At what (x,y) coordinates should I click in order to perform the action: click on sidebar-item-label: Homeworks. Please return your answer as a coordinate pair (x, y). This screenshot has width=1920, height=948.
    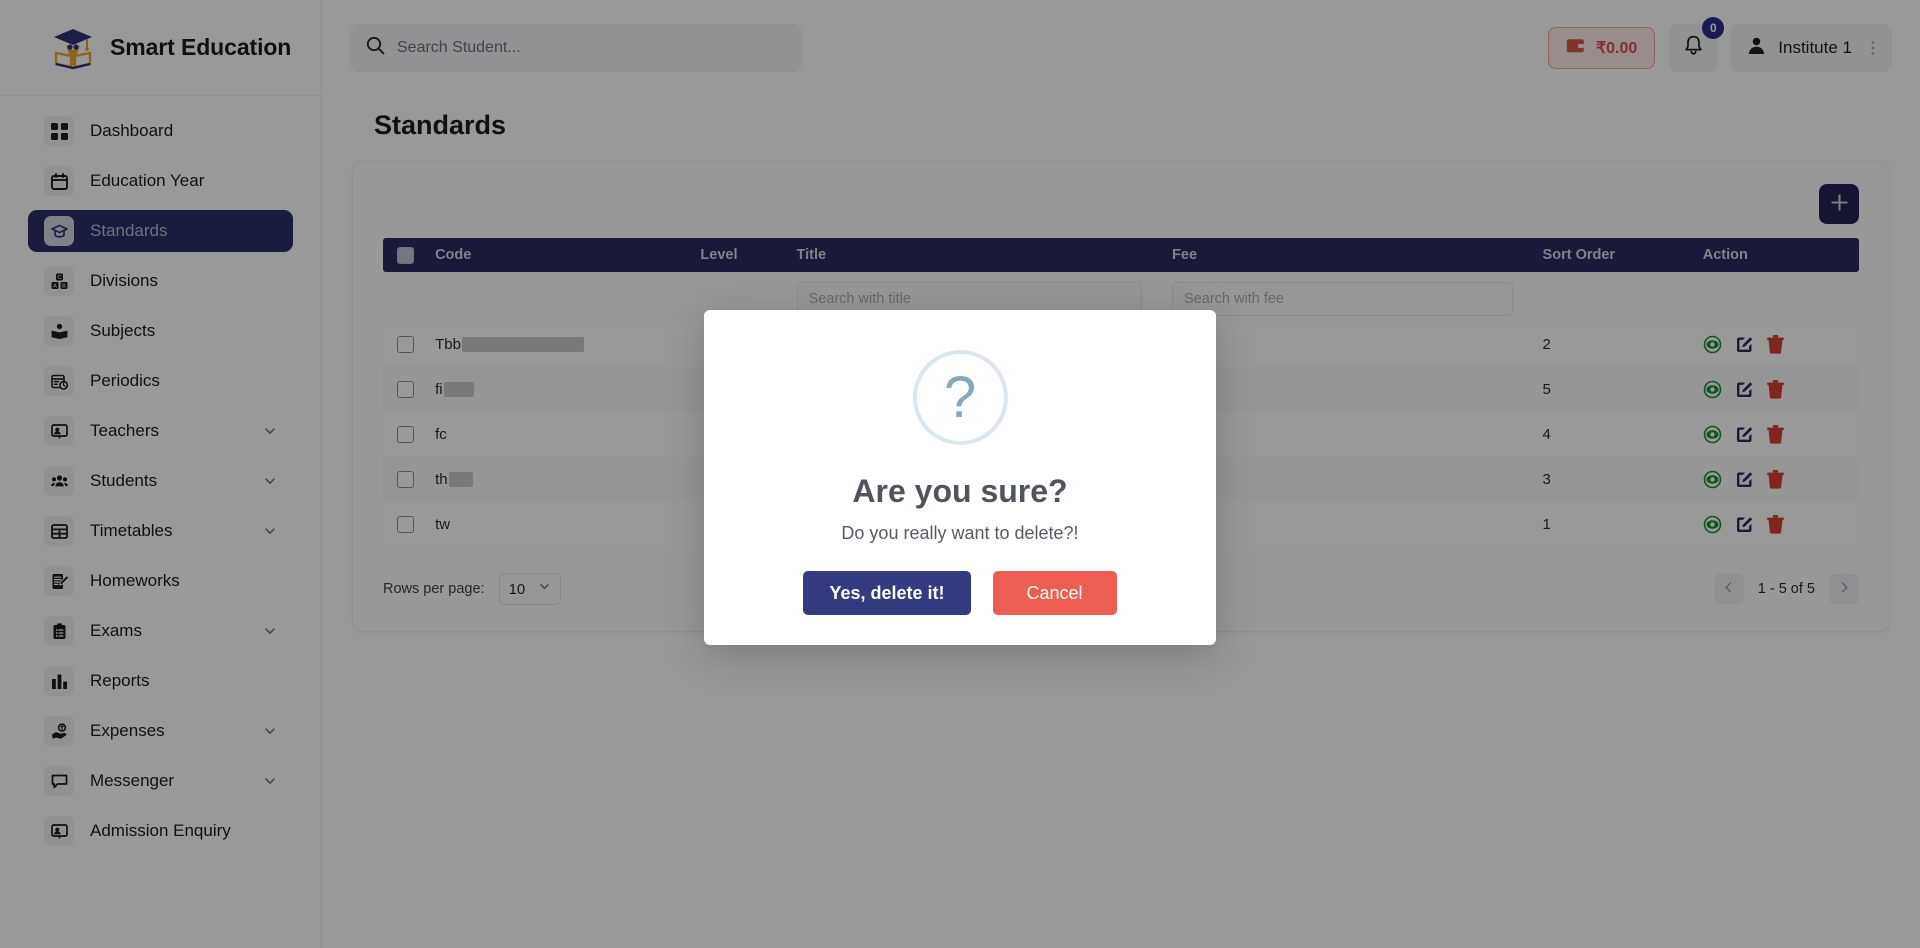
    Looking at the image, I should click on (135, 580).